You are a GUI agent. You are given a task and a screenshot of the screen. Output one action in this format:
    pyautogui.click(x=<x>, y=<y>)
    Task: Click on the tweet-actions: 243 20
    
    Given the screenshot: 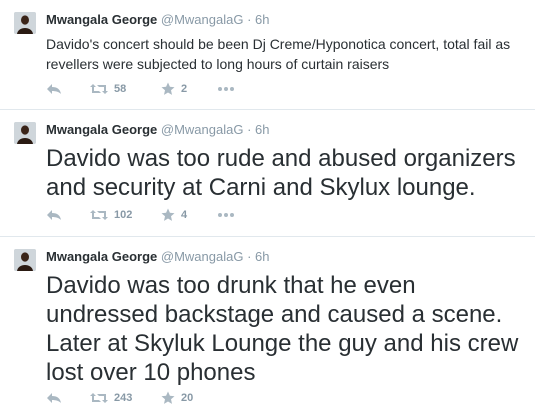 What is the action you would take?
    pyautogui.click(x=131, y=398)
    